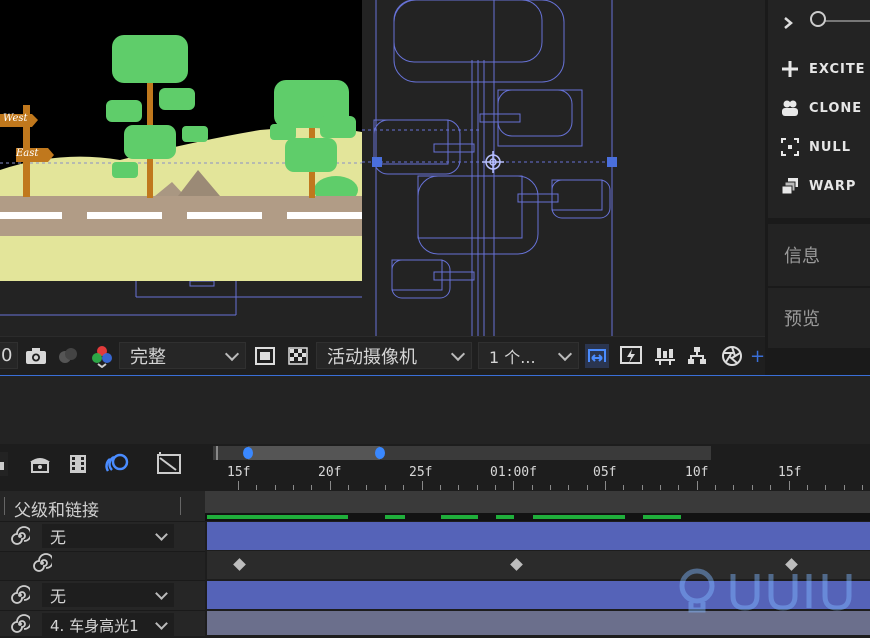 The image size is (870, 638). I want to click on timeline-header-area, so click(435, 410).